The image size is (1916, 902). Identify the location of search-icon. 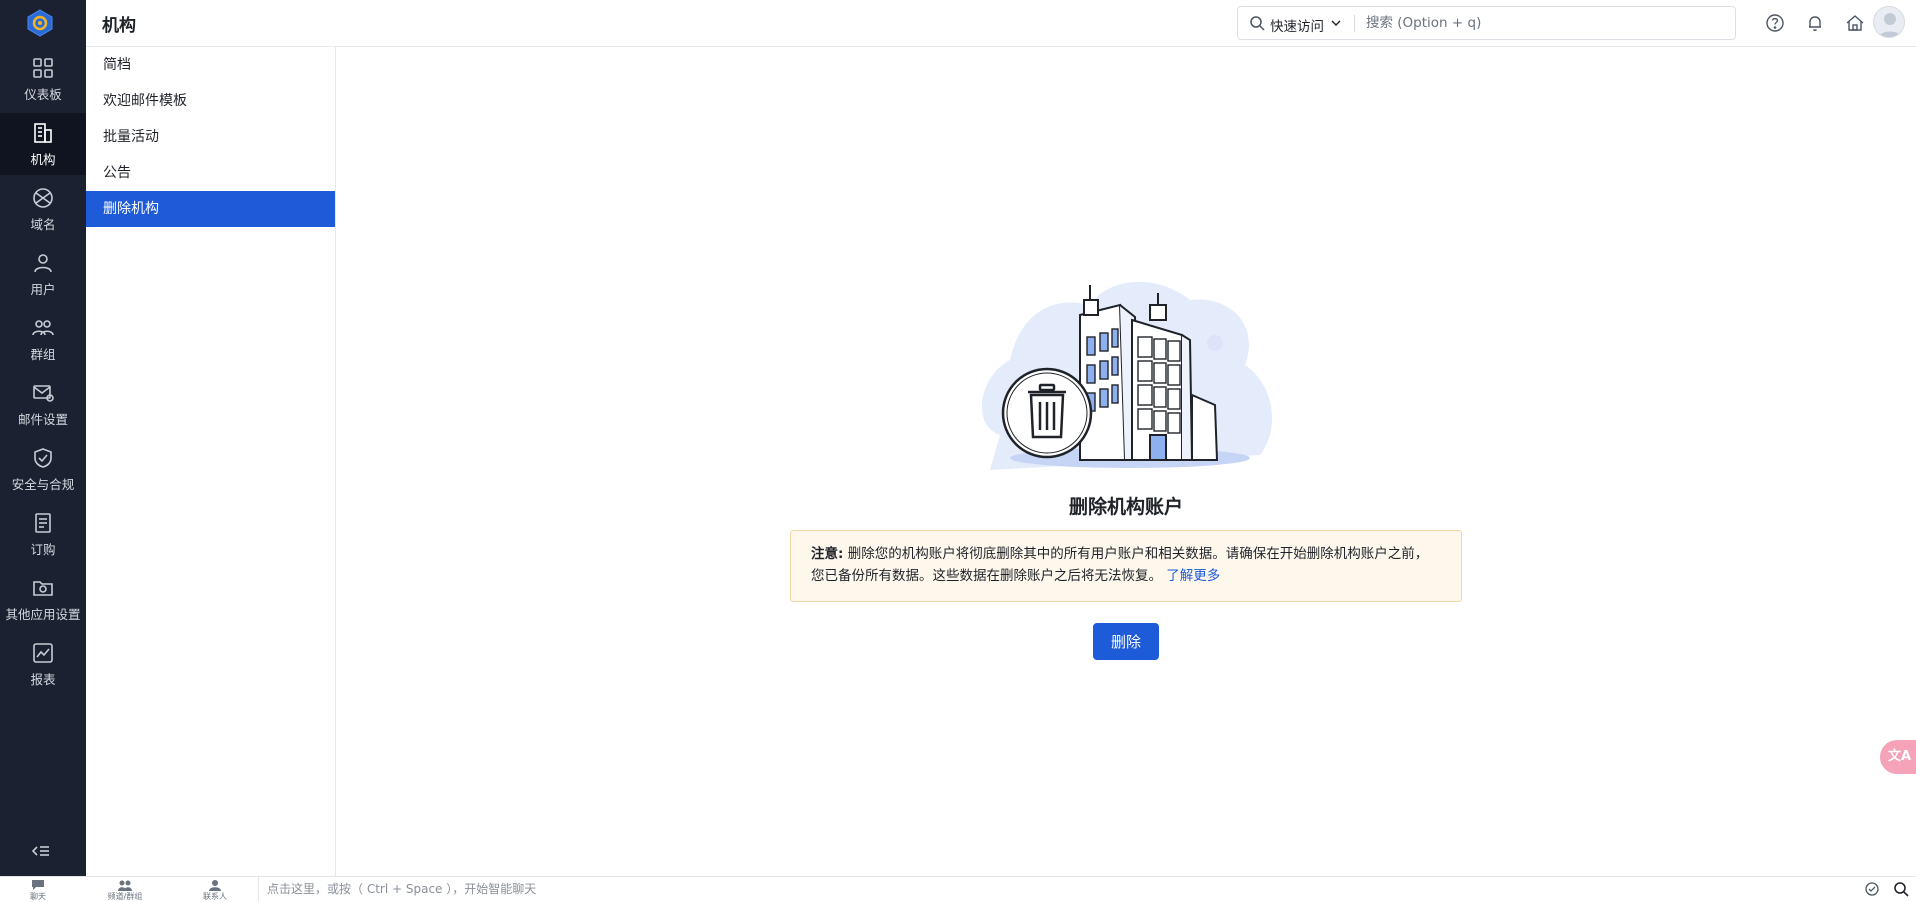
(1257, 23).